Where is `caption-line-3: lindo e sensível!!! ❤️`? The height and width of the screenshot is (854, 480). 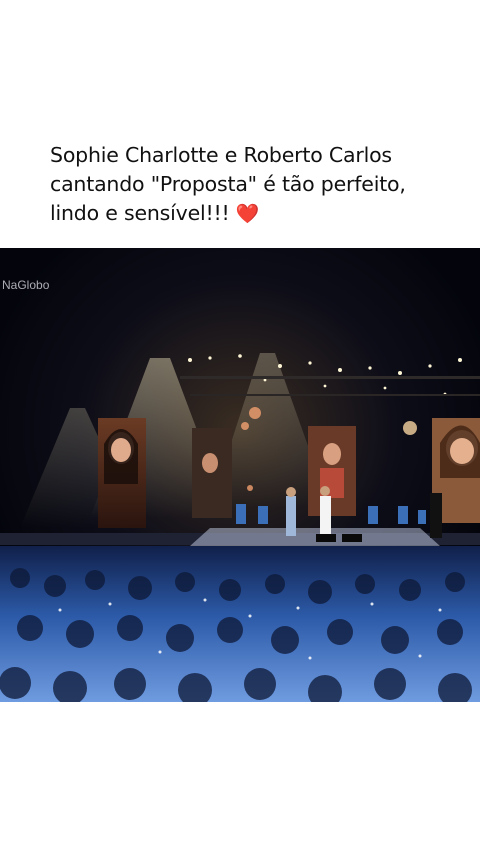
caption-line-3: lindo e sensível!!! ❤️ is located at coordinates (260, 214).